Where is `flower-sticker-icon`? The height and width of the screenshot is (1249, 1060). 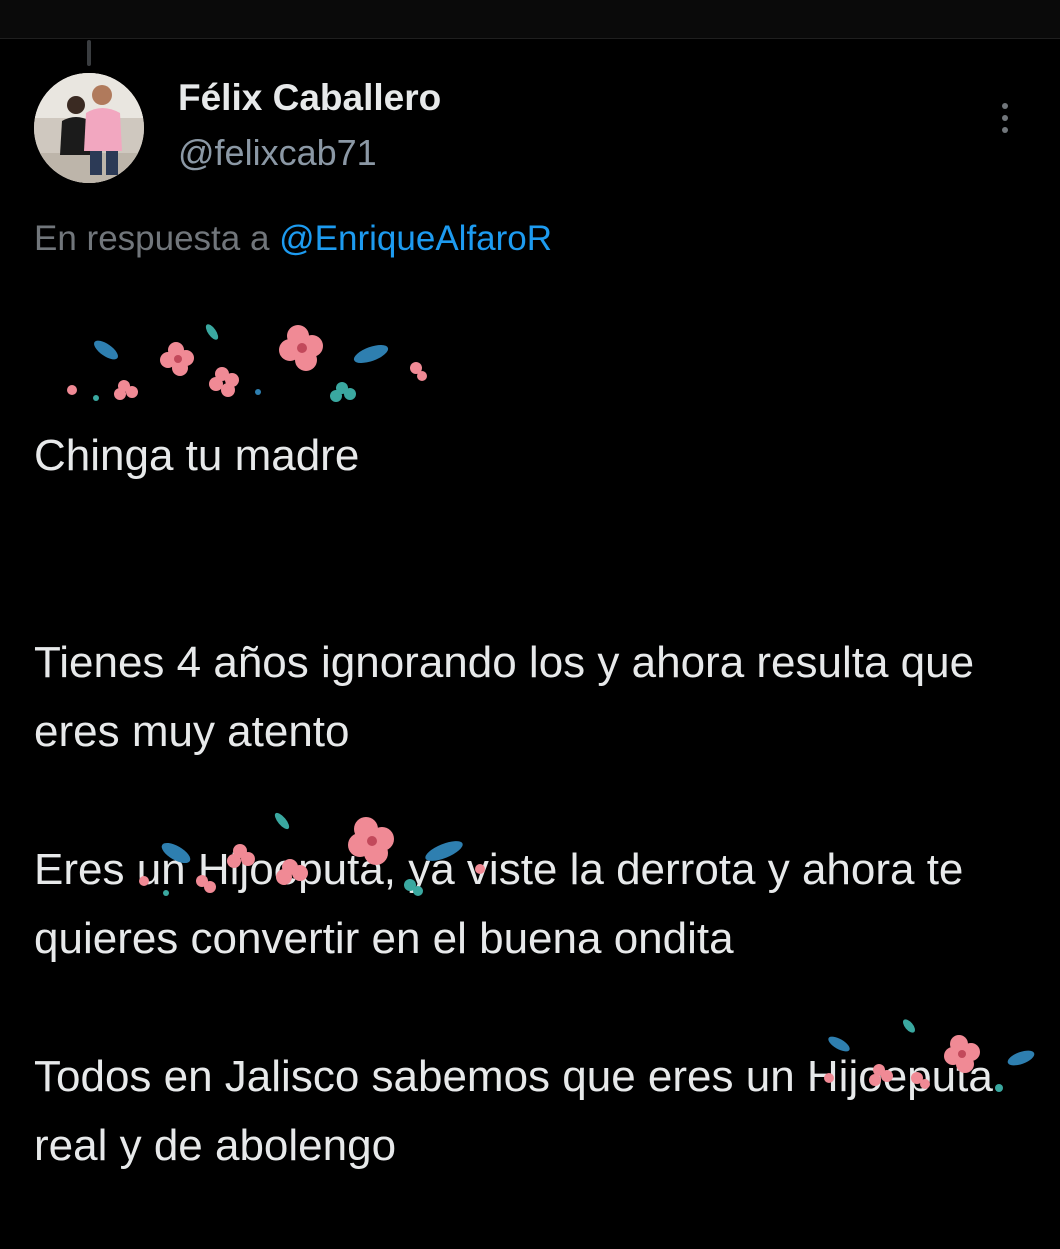 flower-sticker-icon is located at coordinates (247, 363).